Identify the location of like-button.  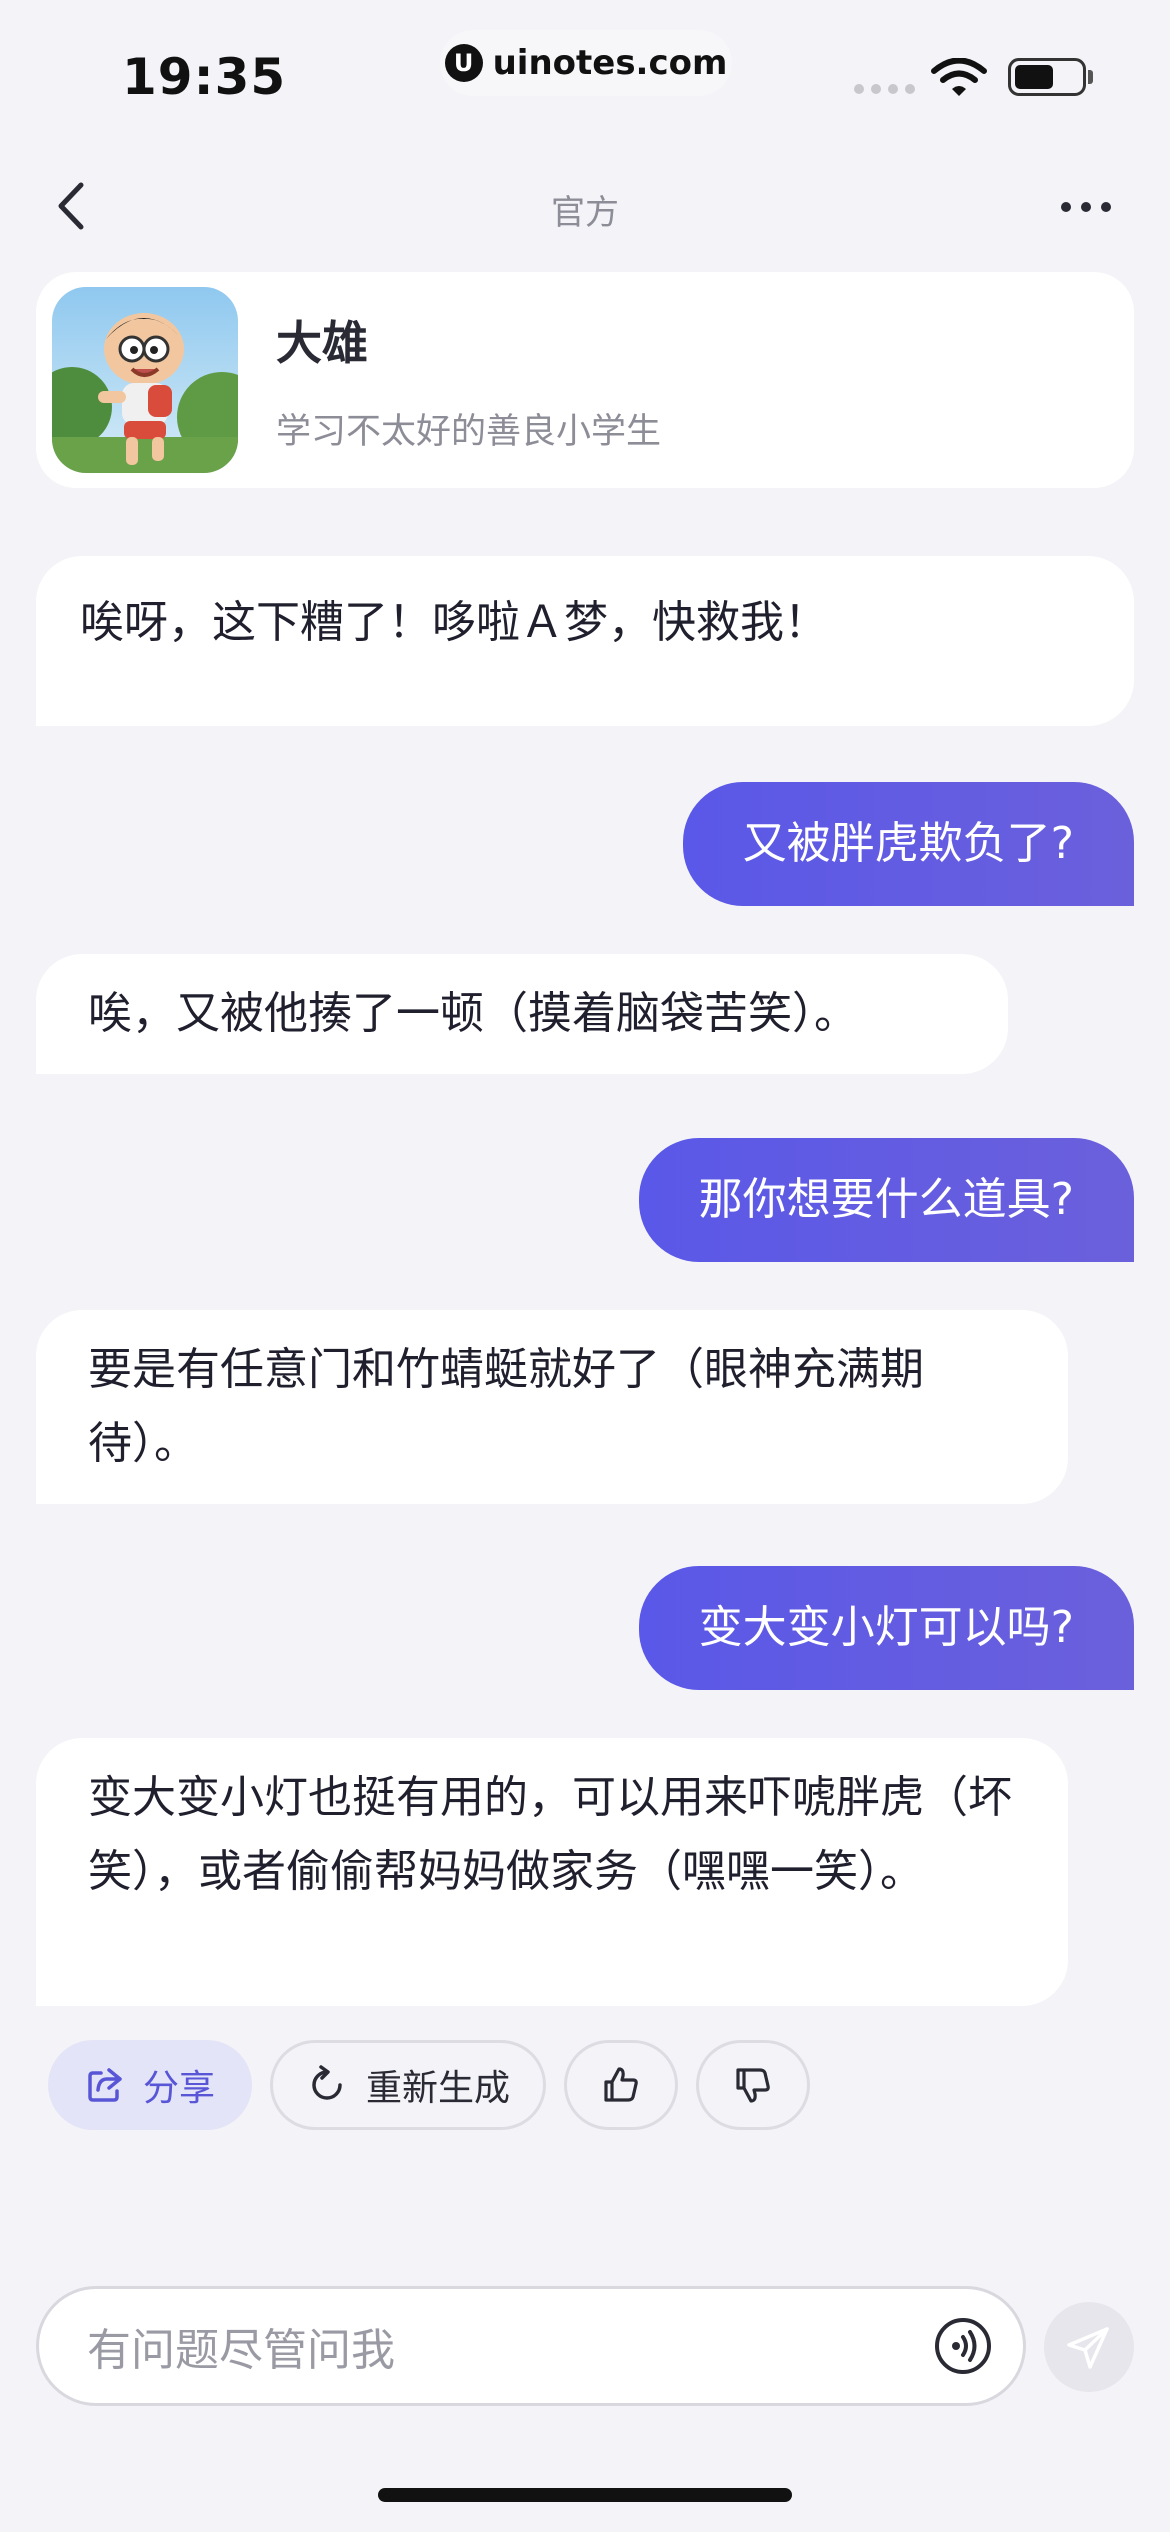
(621, 2085).